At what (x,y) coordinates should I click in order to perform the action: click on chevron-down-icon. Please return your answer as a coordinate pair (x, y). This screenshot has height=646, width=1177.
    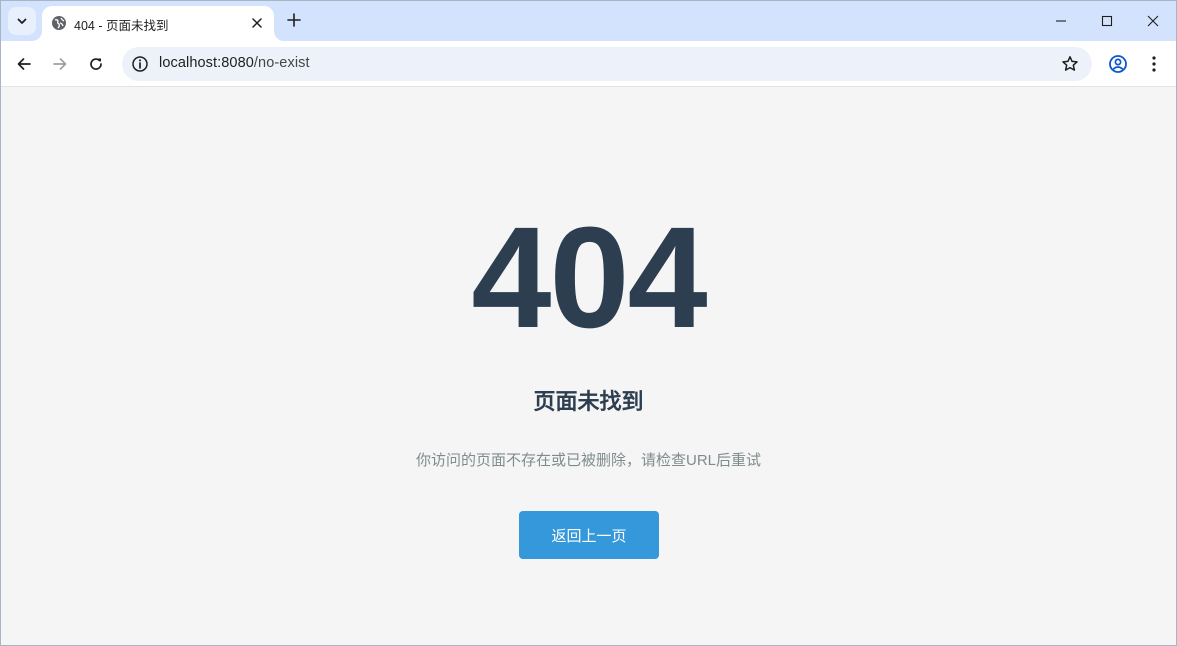
    Looking at the image, I should click on (22, 21).